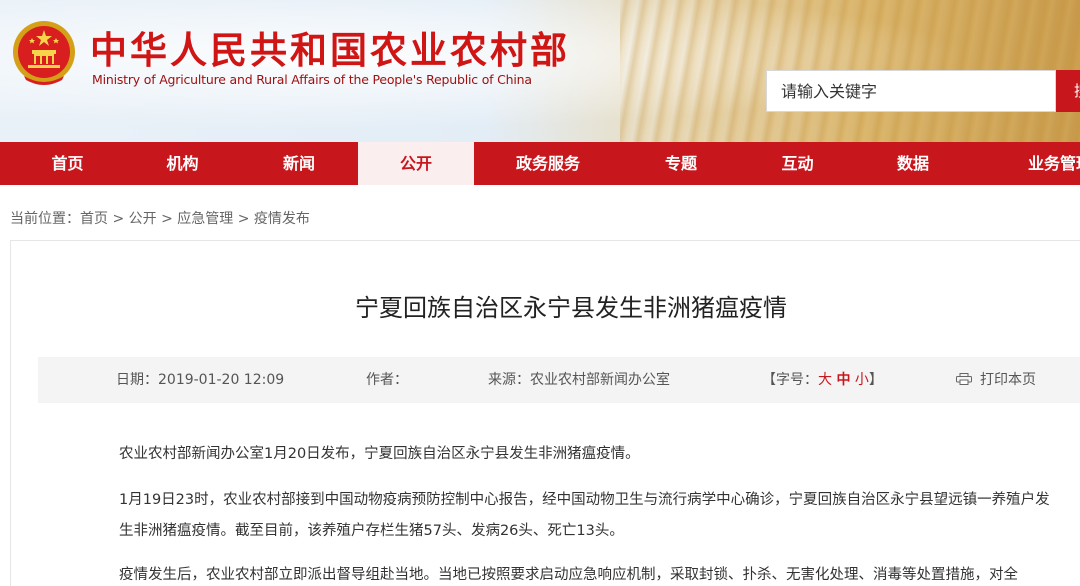  What do you see at coordinates (1008, 380) in the screenshot?
I see `print-label: 打印本页` at bounding box center [1008, 380].